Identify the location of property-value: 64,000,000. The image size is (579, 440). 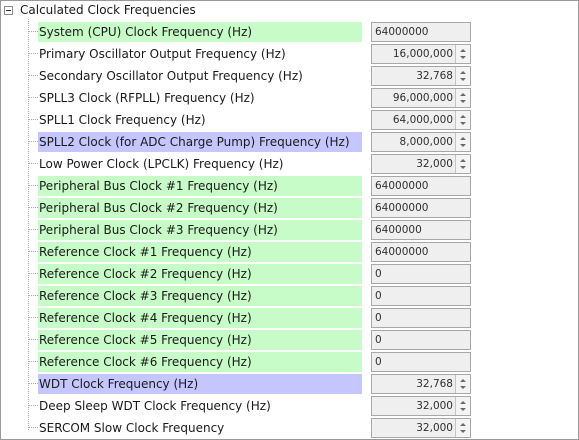
(422, 120).